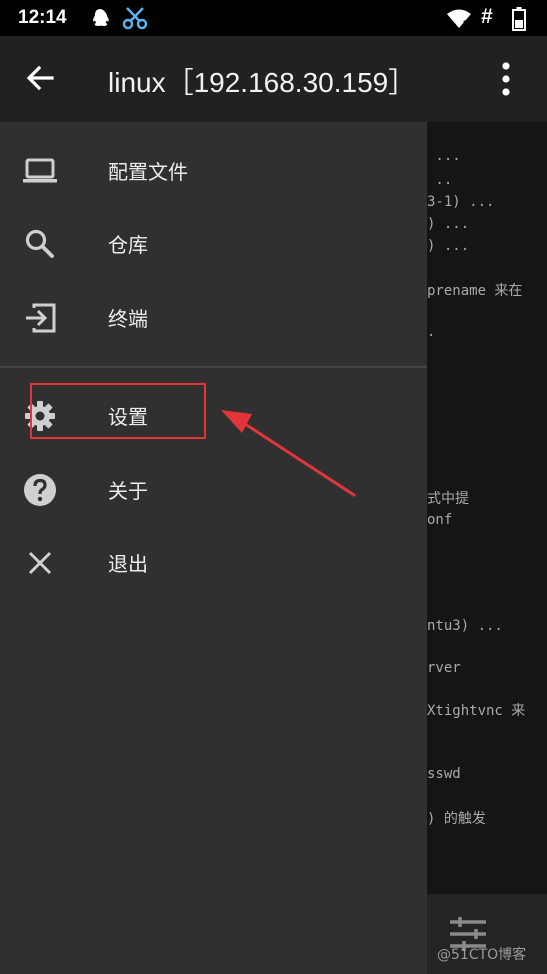  What do you see at coordinates (213, 244) in the screenshot?
I see `drawer-item-repository: 仓库` at bounding box center [213, 244].